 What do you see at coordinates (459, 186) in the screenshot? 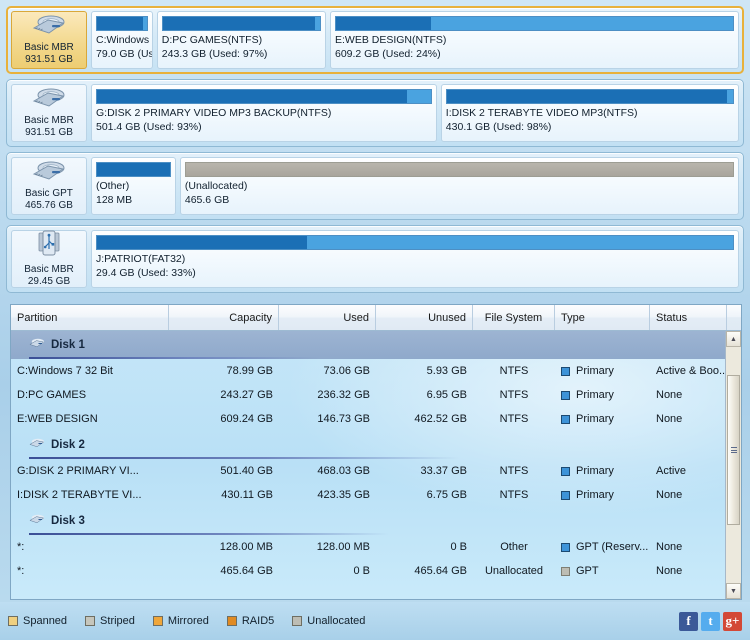
I see `partition-block: (Unallocated) 465.6 GB` at bounding box center [459, 186].